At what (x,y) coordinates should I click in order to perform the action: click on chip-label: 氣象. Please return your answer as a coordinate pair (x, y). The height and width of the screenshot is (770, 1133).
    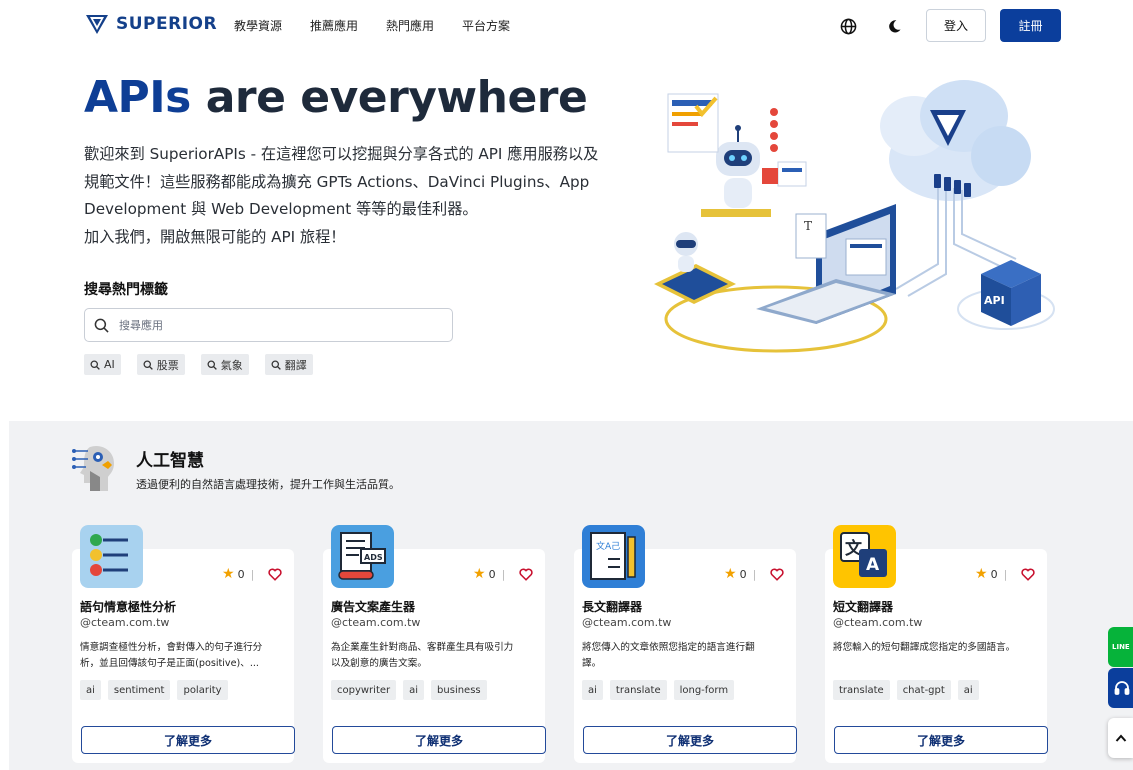
    Looking at the image, I should click on (231, 365).